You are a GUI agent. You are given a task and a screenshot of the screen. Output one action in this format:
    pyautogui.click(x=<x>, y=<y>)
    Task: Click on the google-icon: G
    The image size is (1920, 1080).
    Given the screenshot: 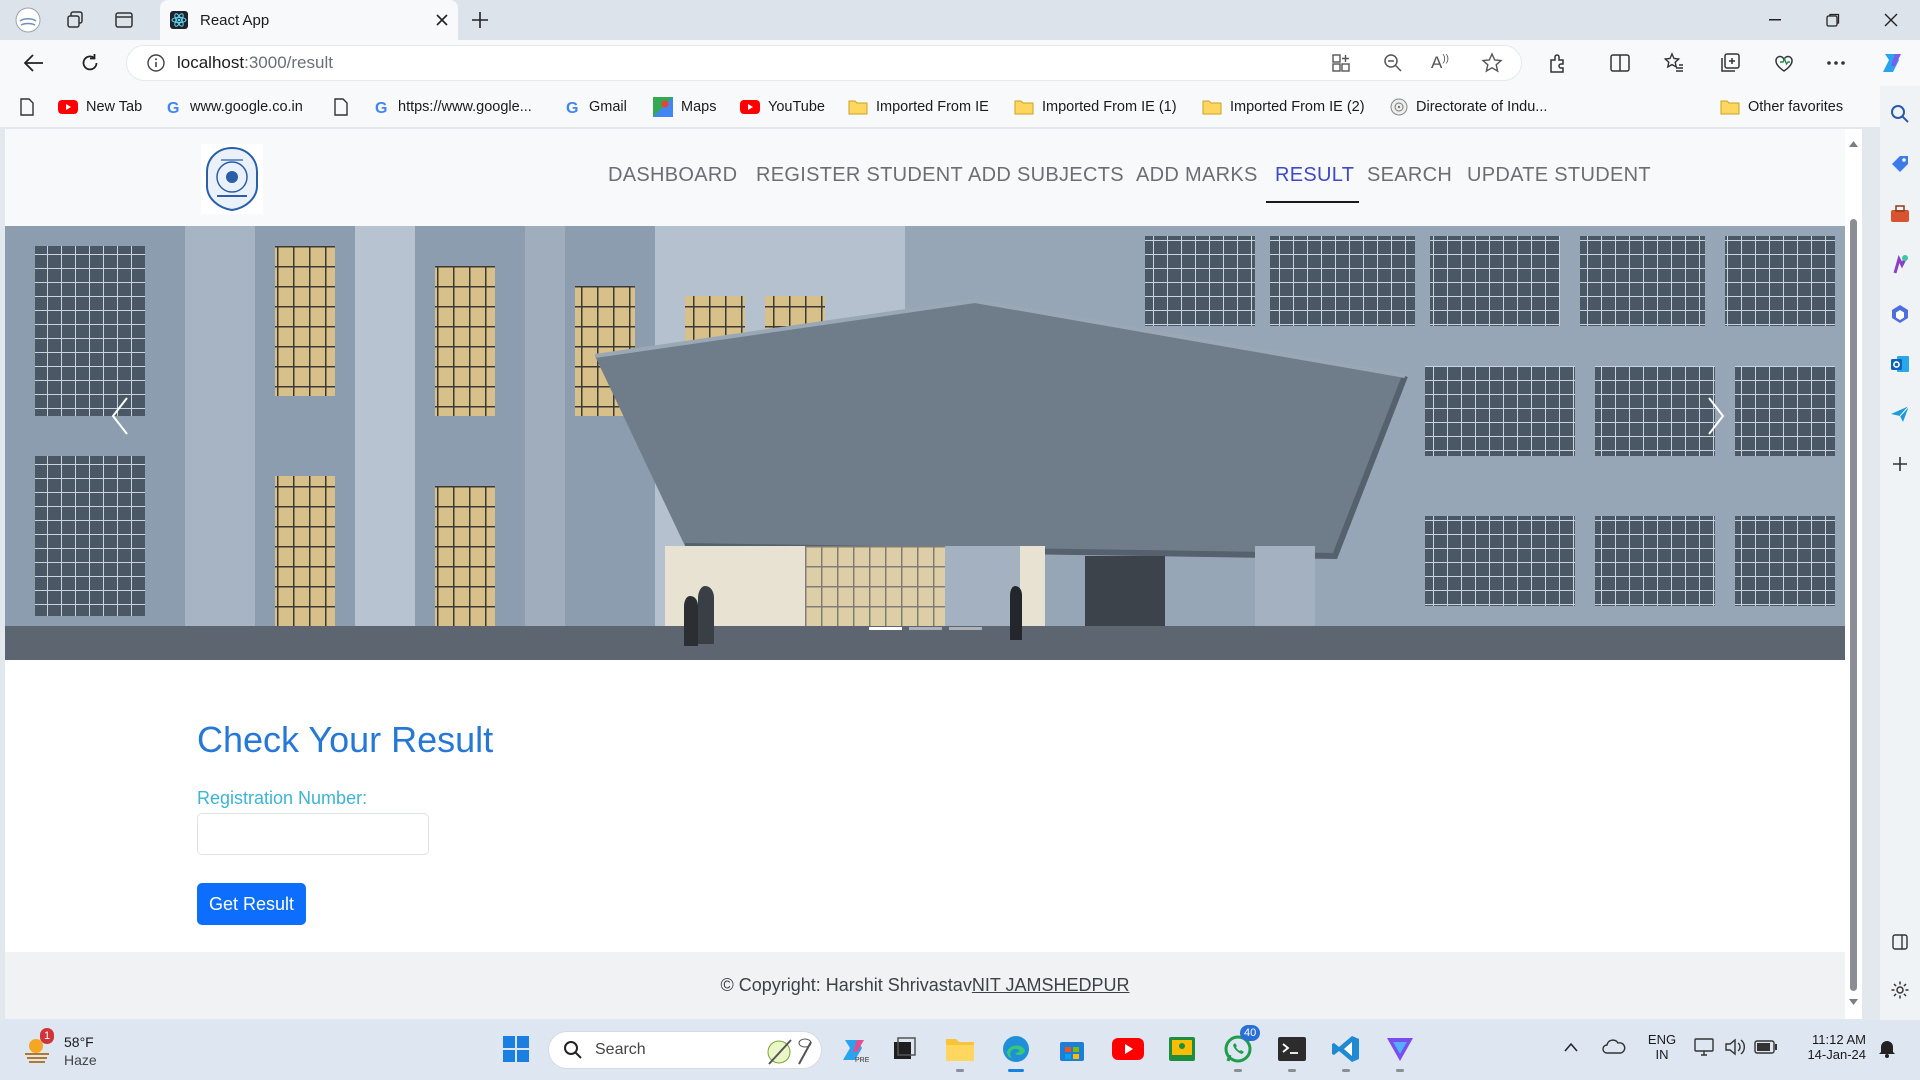 What is the action you would take?
    pyautogui.click(x=573, y=107)
    